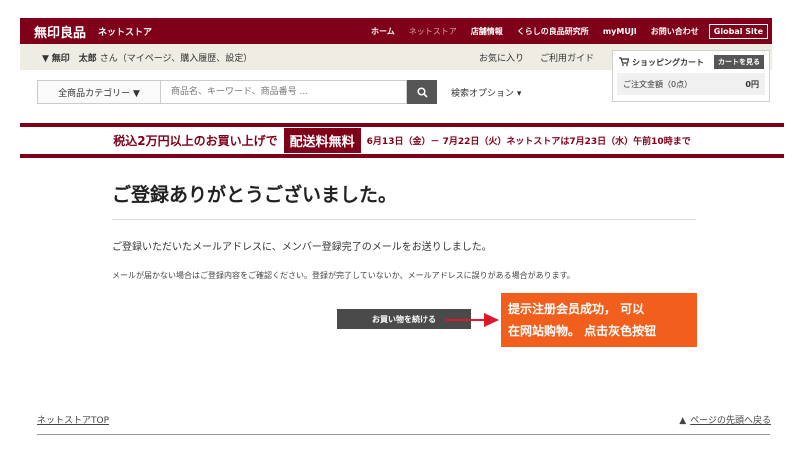 The image size is (792, 456). I want to click on page-title: ご登録ありがとうございました。, so click(255, 195).